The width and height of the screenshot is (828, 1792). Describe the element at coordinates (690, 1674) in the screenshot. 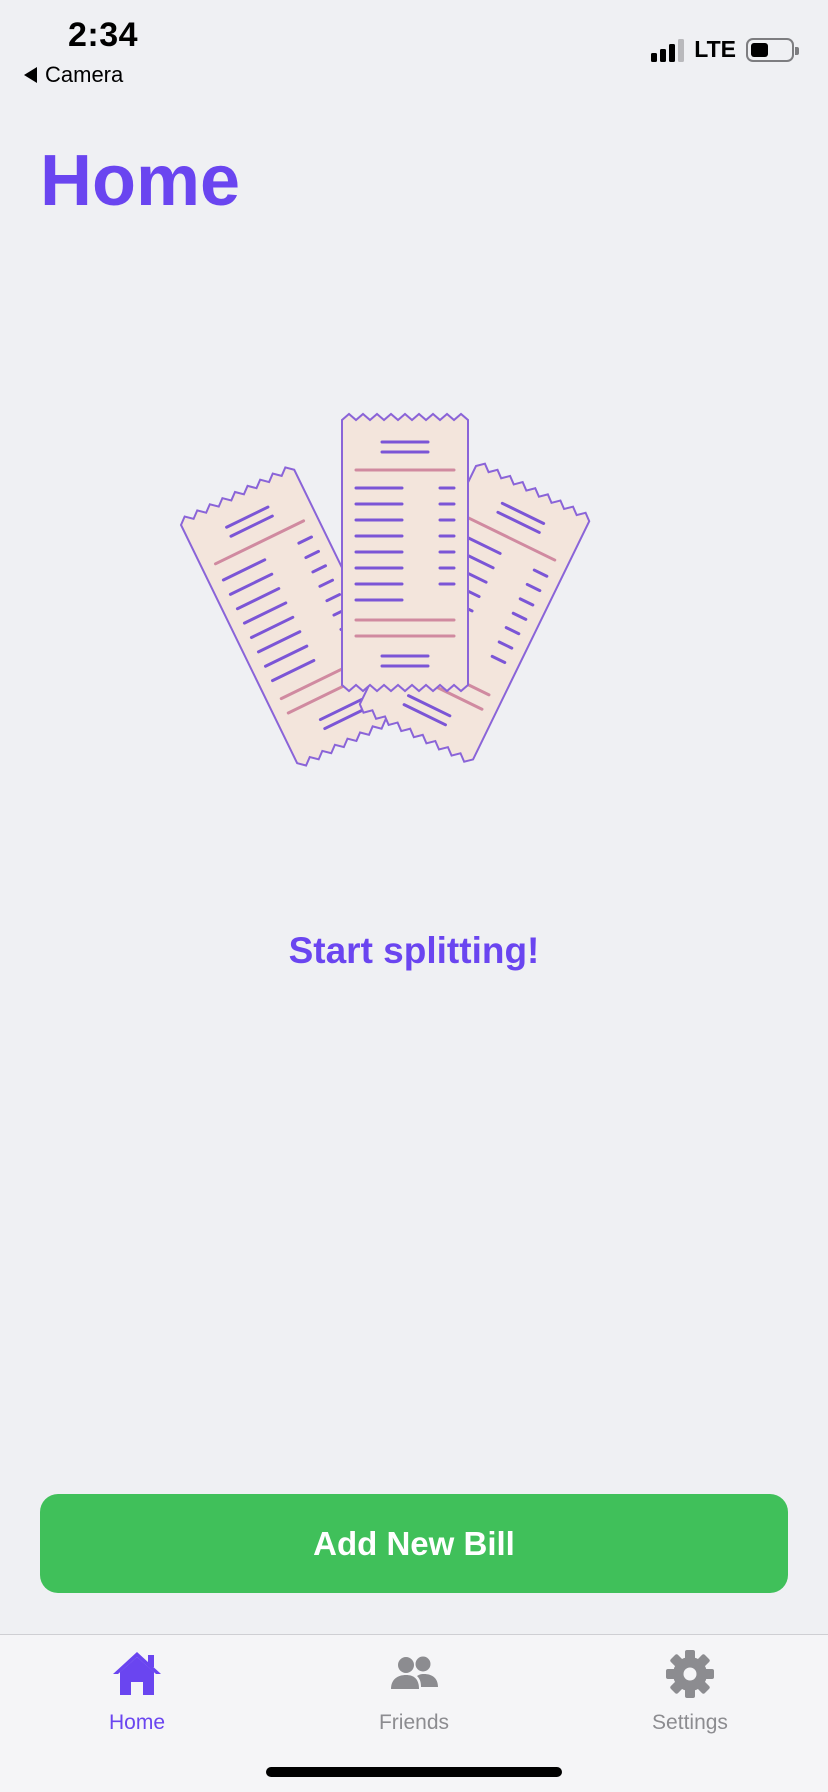

I see `gear-icon` at that location.